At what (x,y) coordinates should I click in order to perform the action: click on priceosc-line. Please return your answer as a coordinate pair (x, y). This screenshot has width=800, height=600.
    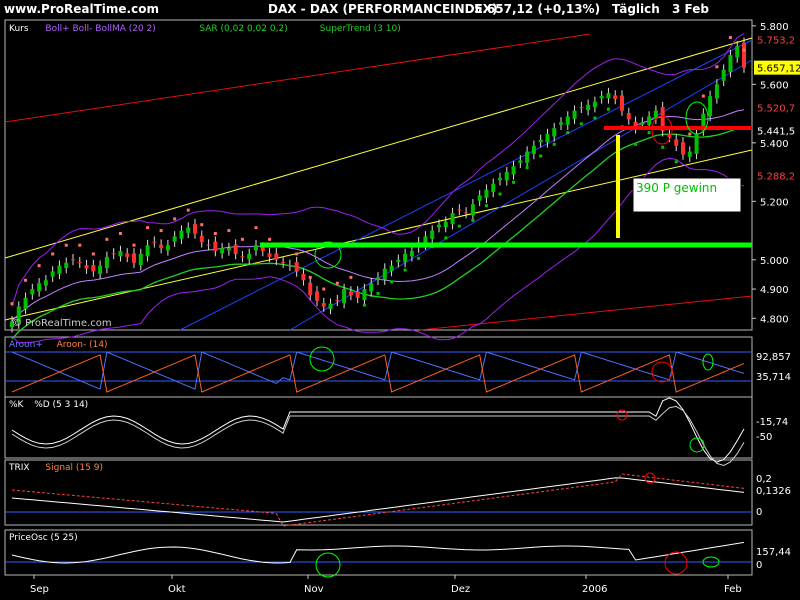
    Looking at the image, I should click on (378, 552).